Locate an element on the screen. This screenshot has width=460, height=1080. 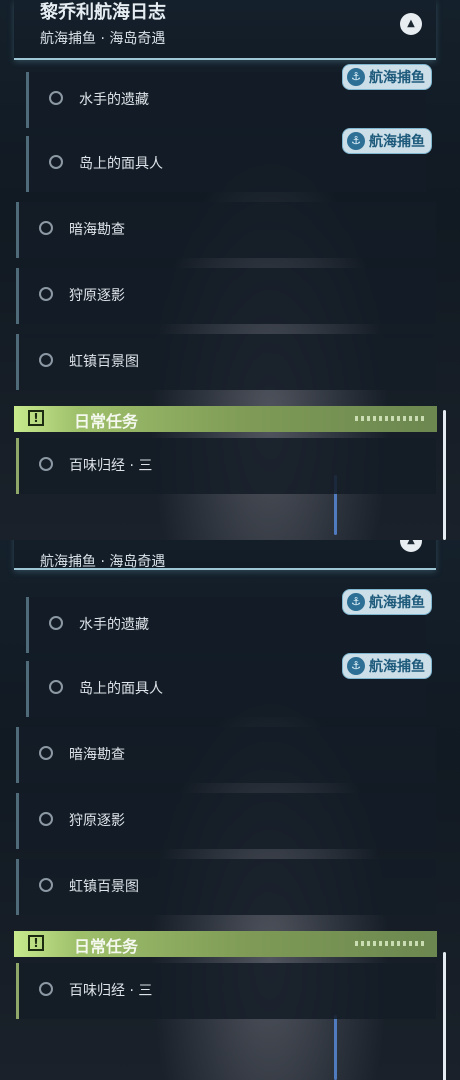
background-rail is located at coordinates (335, 1047).